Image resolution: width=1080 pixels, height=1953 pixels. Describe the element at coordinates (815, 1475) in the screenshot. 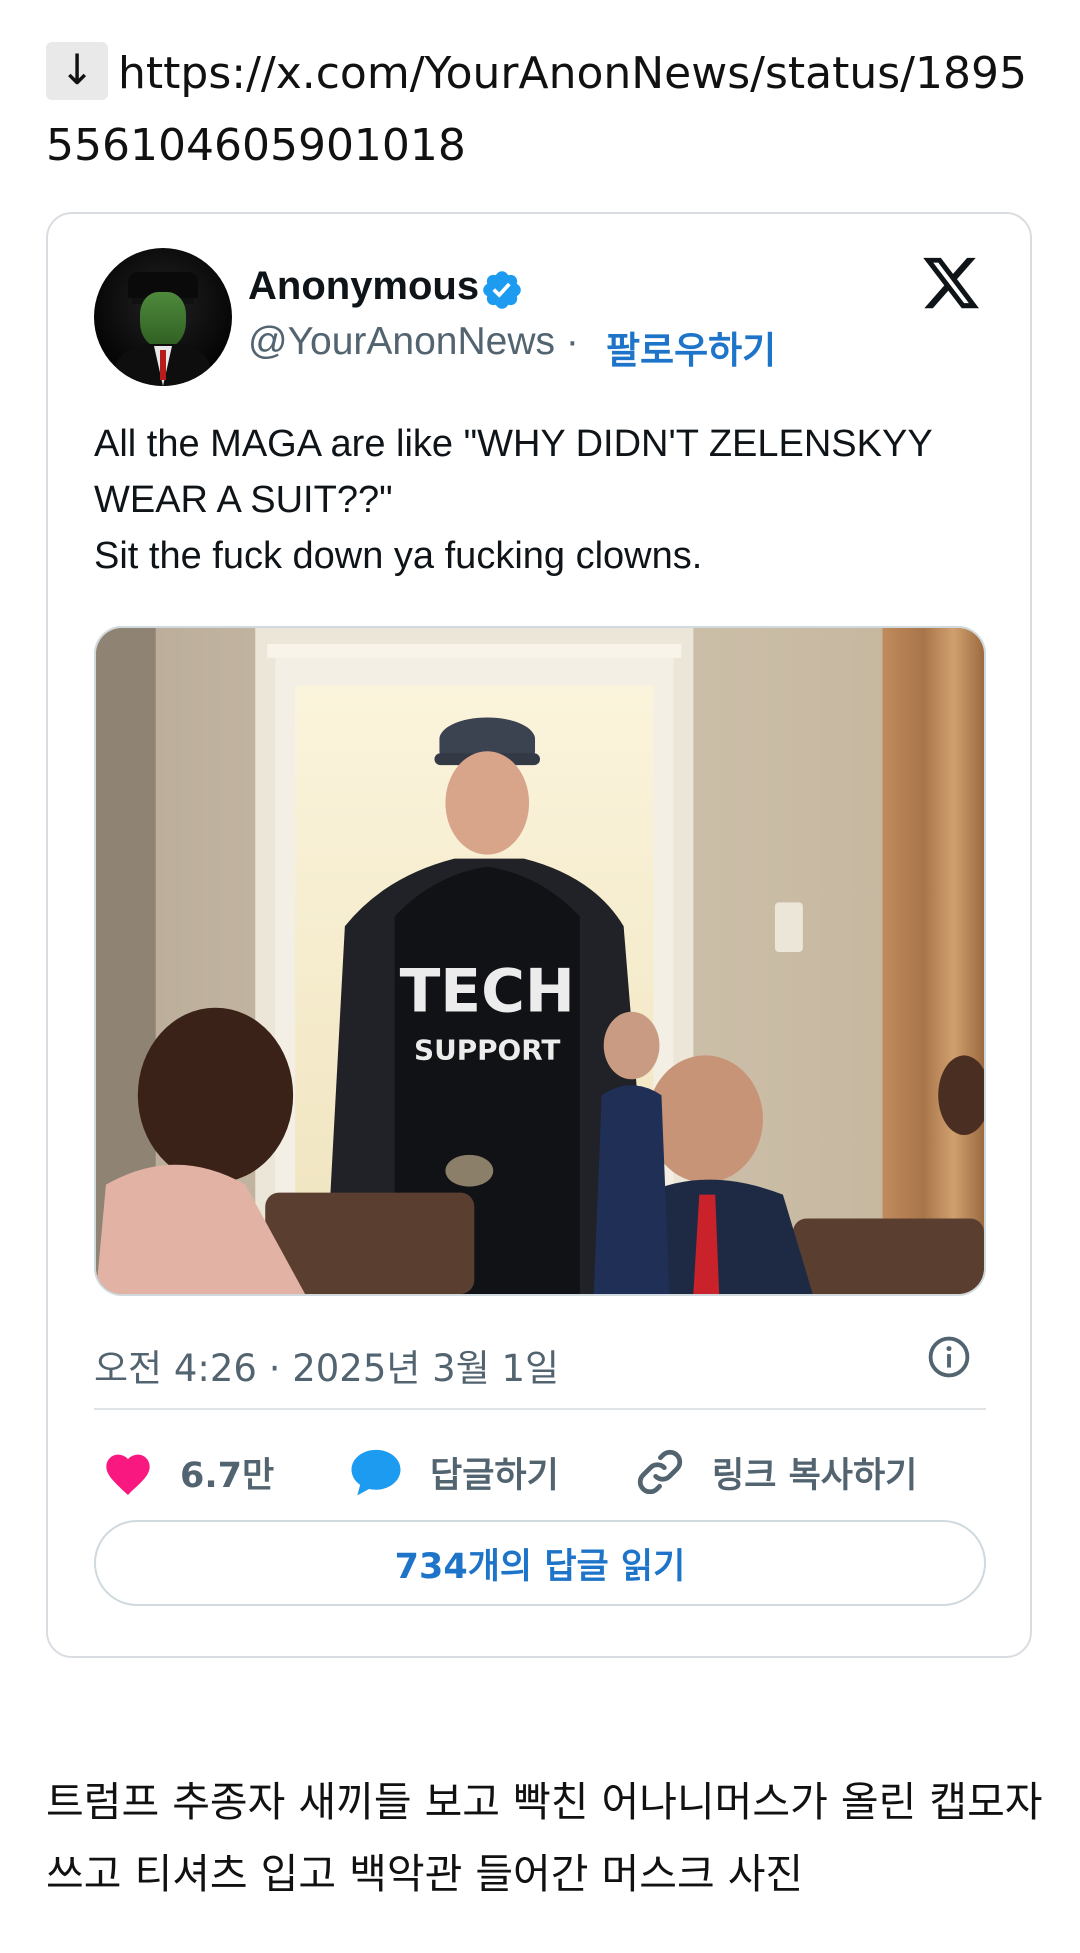

I see `copy-link-label: 링크 복사하기` at that location.